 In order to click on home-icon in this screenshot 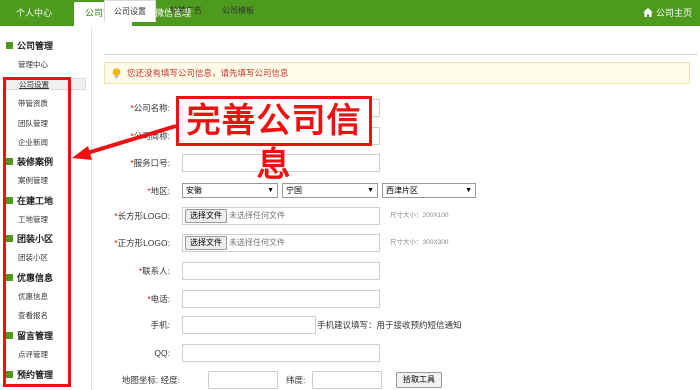, I will do `click(647, 14)`.